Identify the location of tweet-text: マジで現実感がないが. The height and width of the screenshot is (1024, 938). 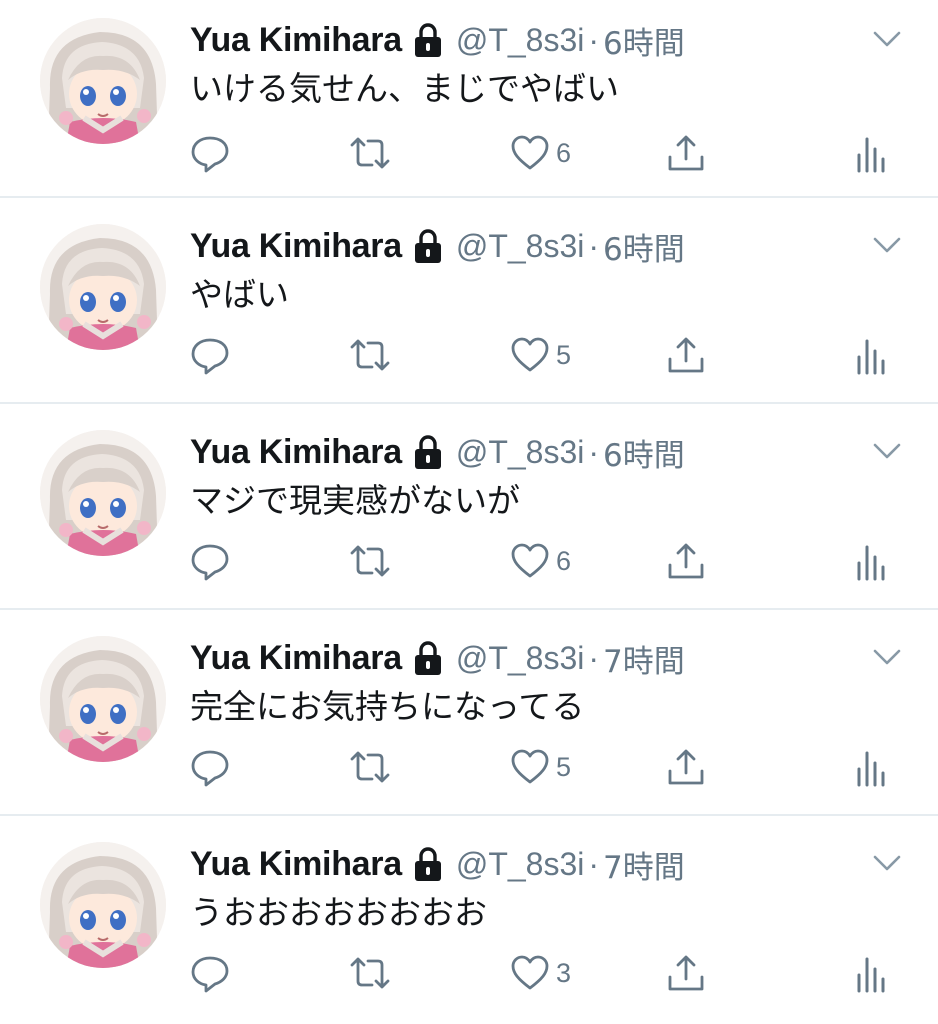
(355, 500).